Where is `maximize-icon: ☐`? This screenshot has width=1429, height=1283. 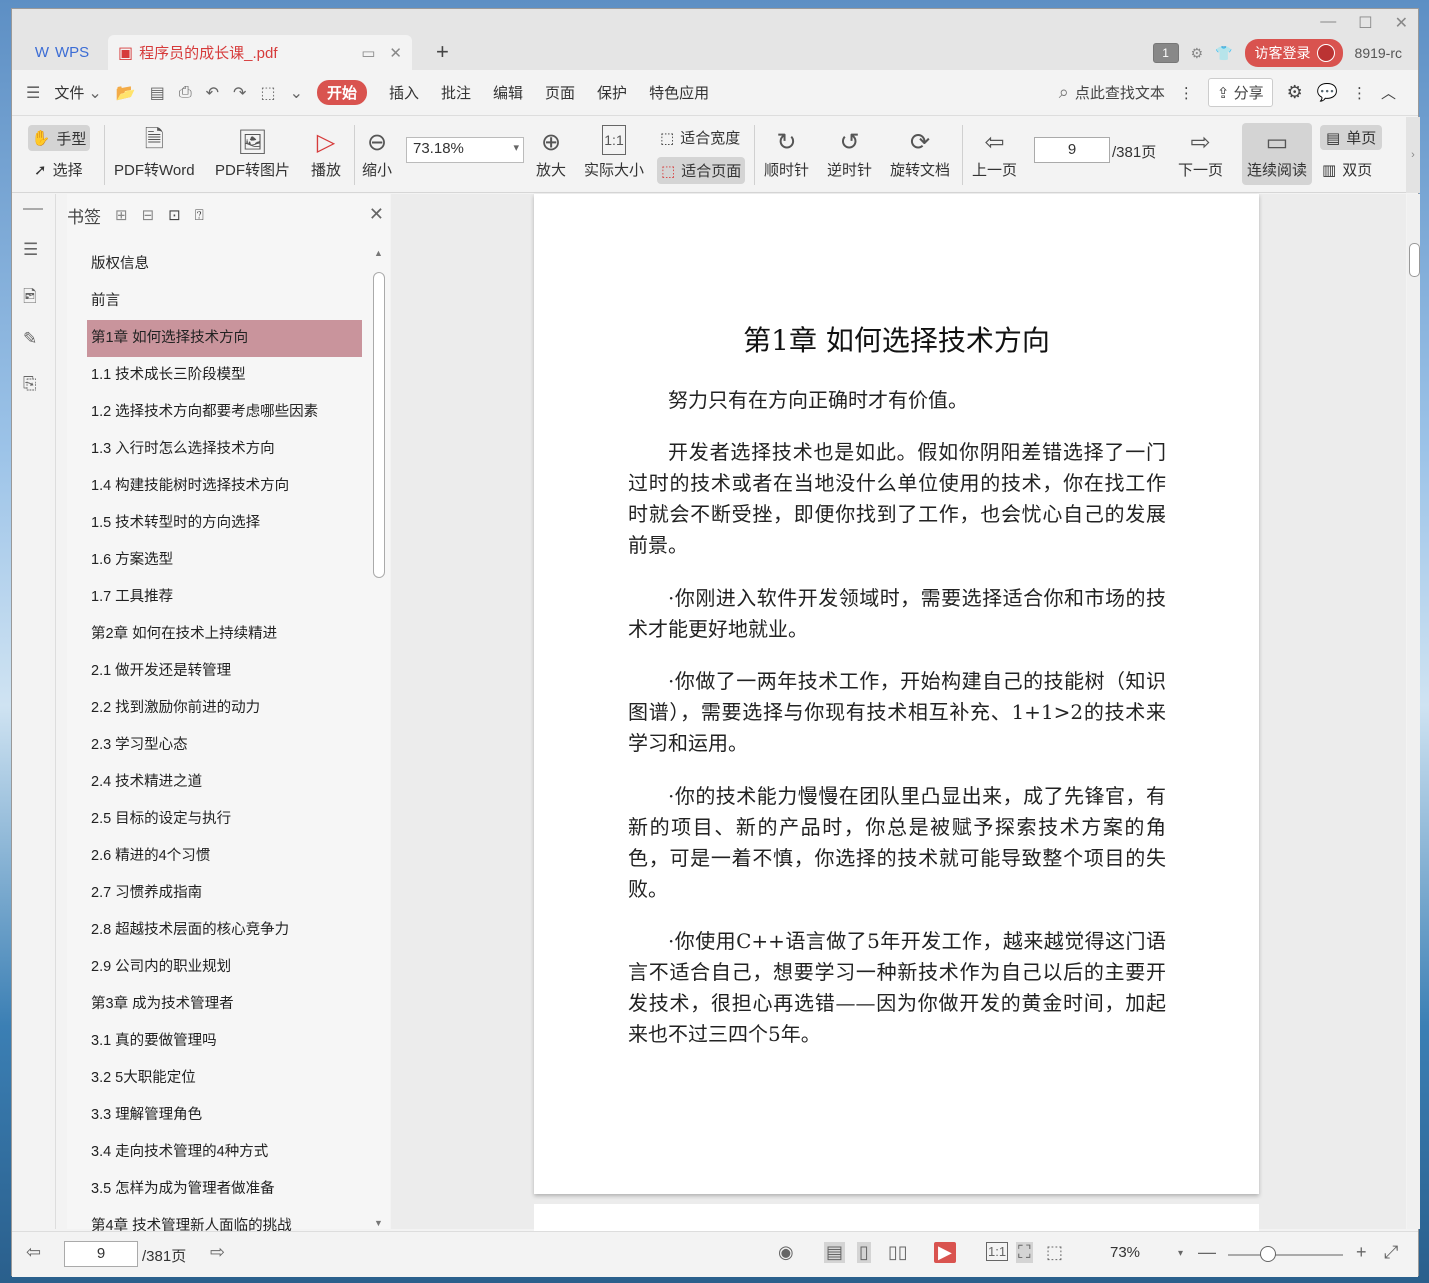
maximize-icon: ☐ is located at coordinates (1365, 23).